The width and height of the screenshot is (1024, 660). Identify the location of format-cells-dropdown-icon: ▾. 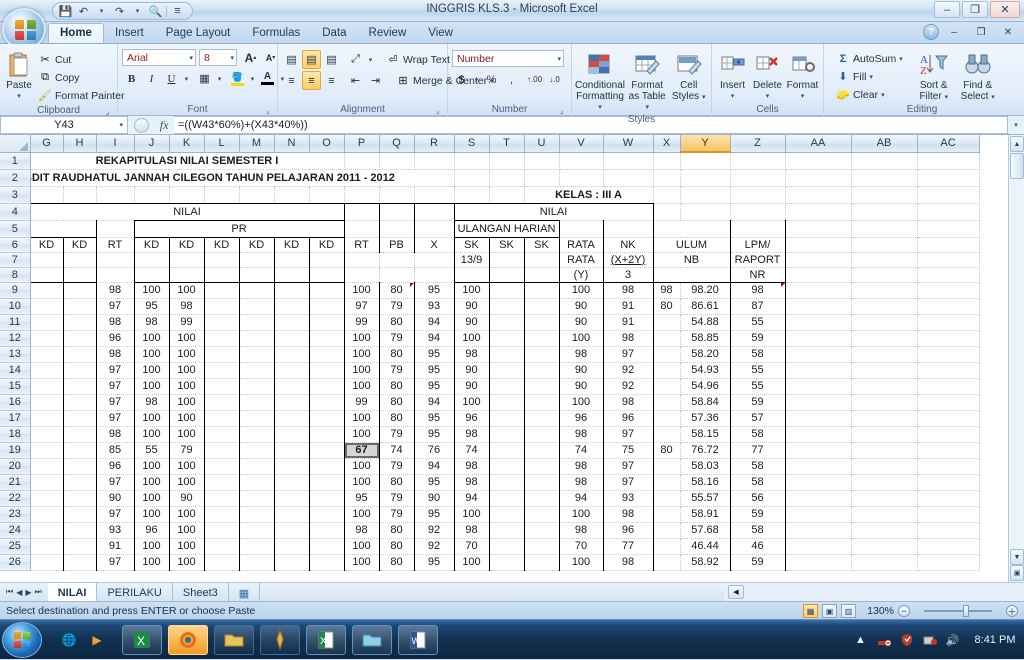
(803, 96).